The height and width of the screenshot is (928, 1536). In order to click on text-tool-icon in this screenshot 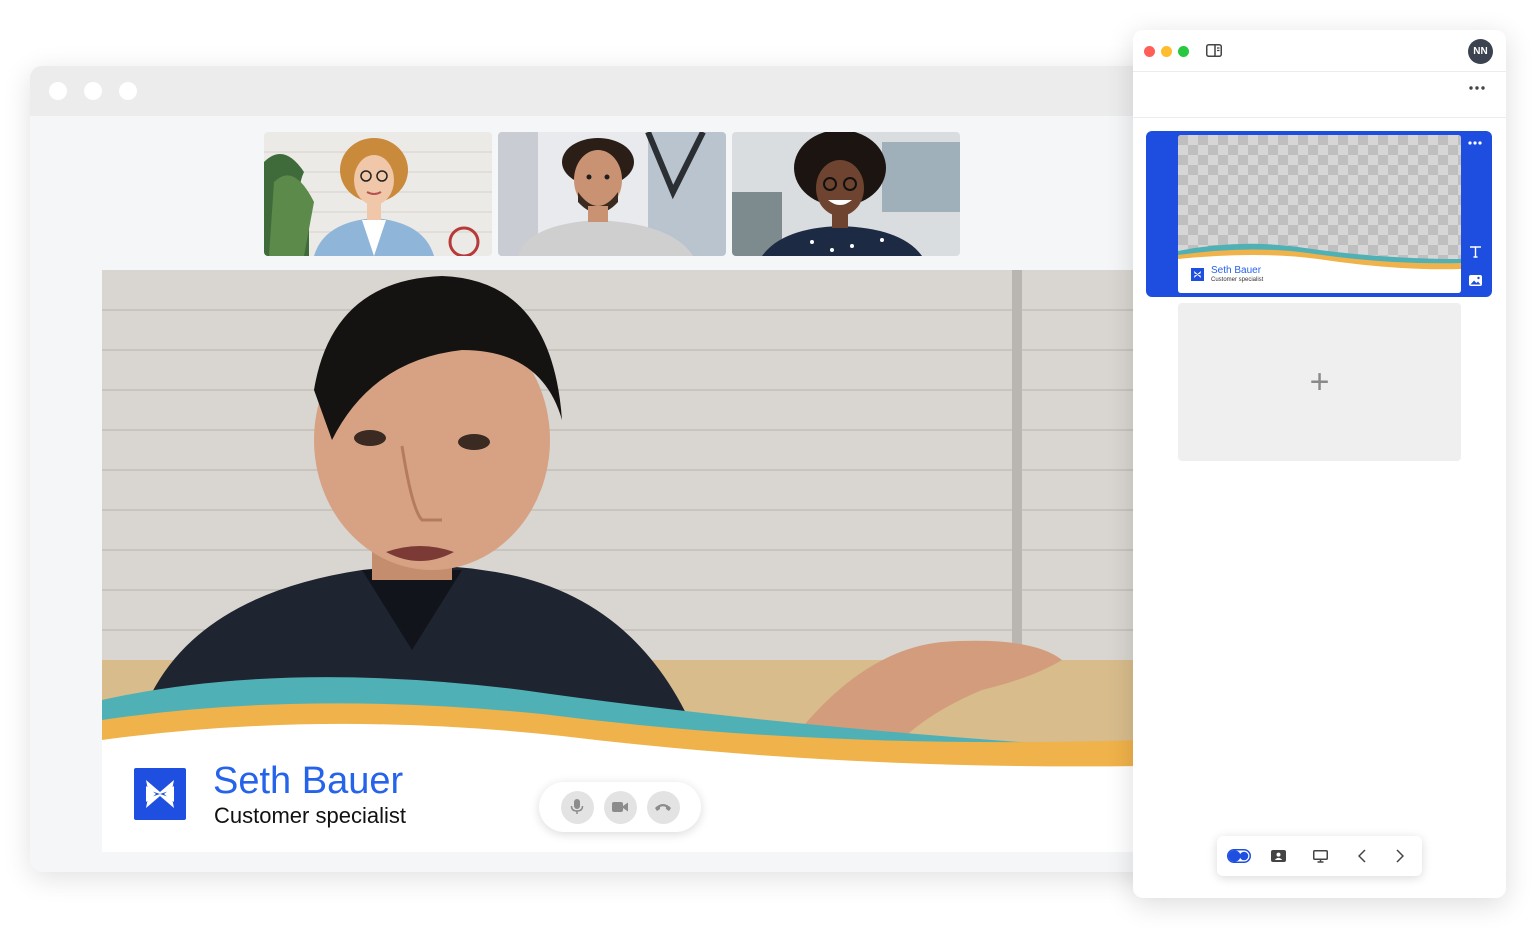, I will do `click(1475, 251)`.